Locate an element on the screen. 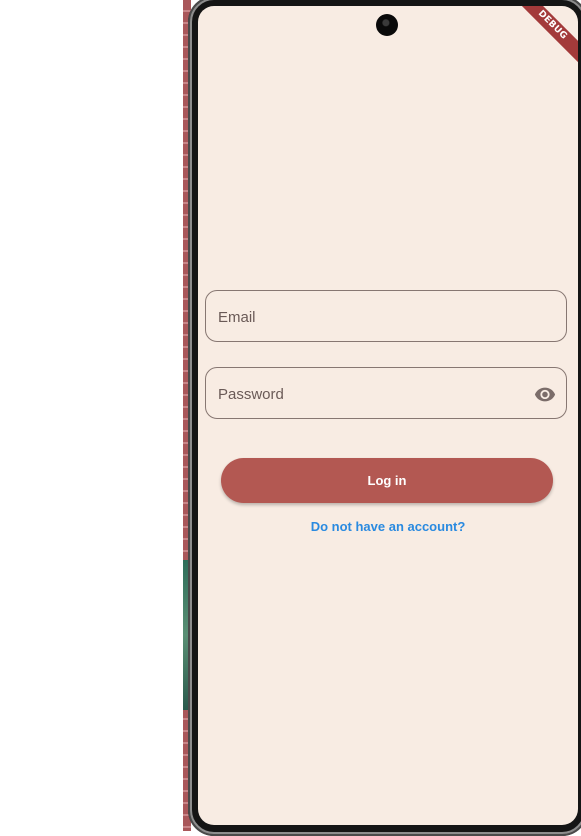 The image size is (581, 836). signup-link: Do not have an account? is located at coordinates (388, 526).